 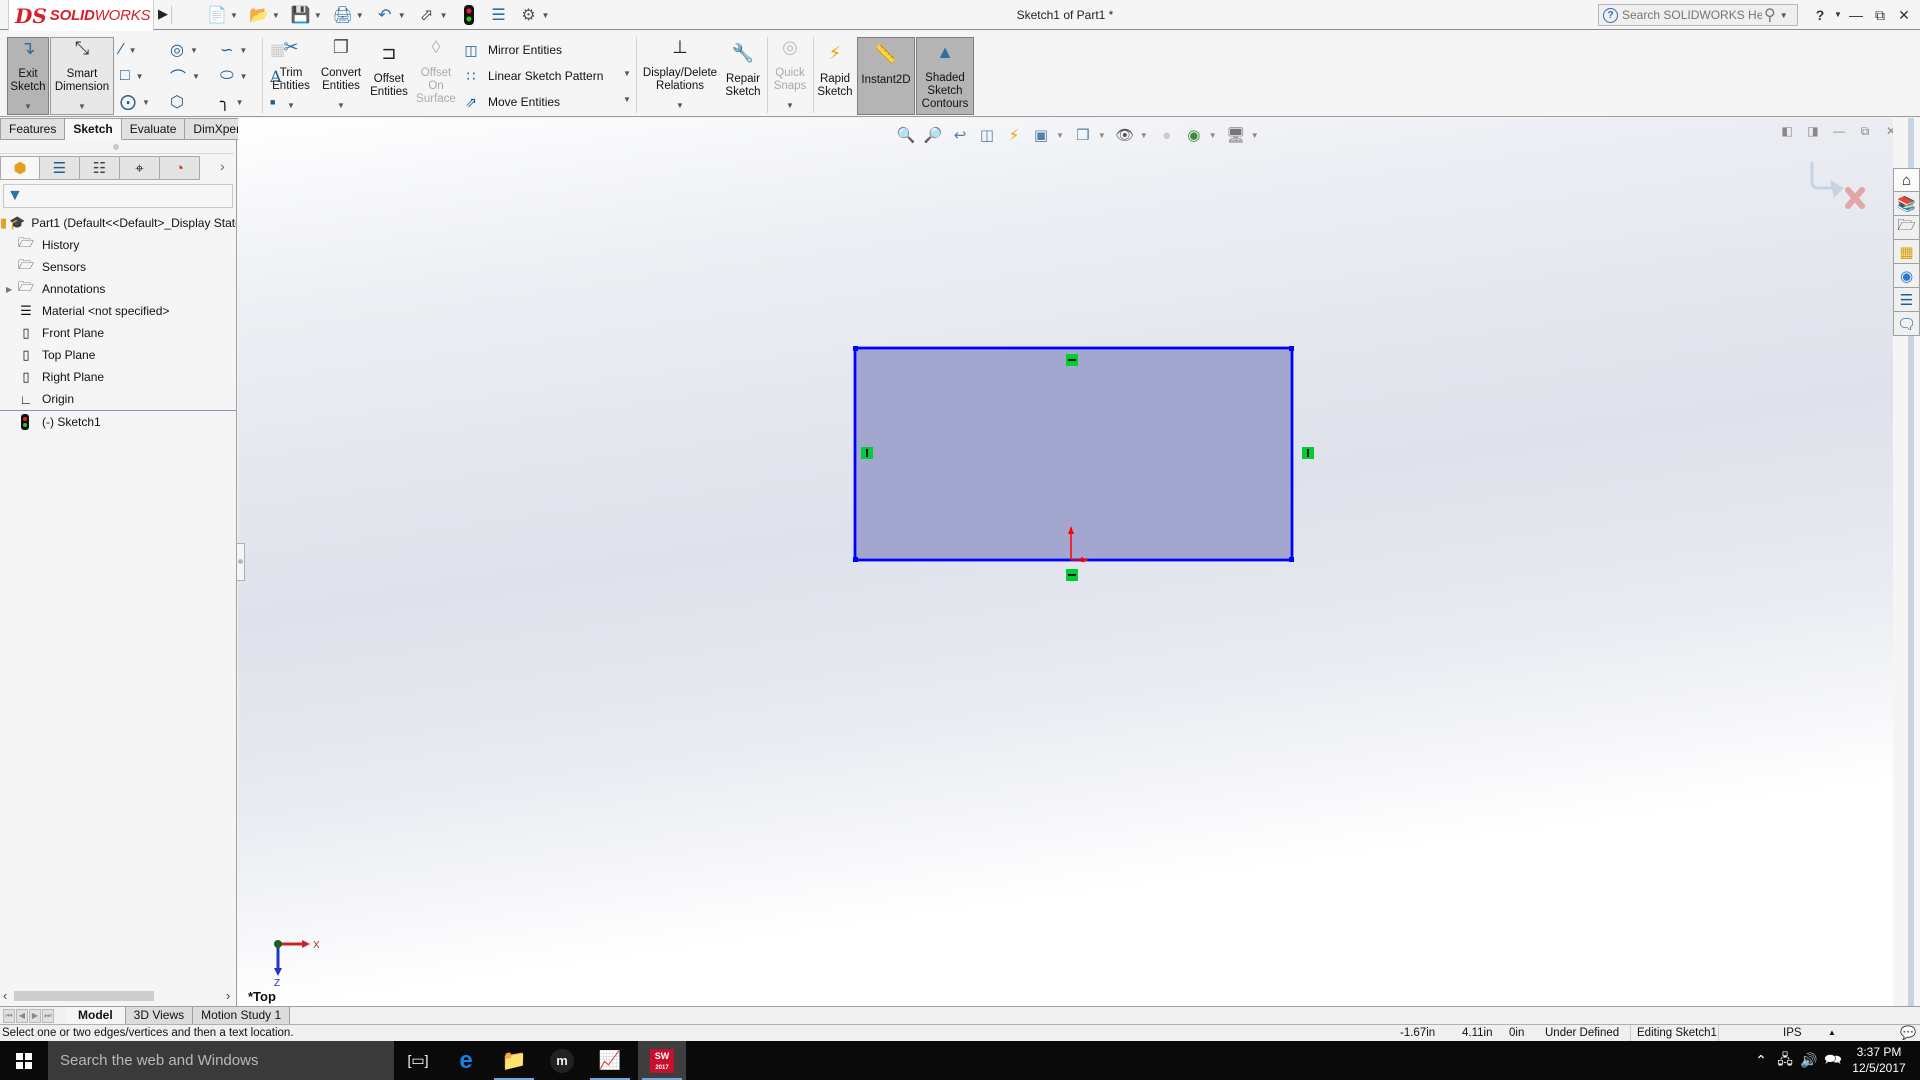 What do you see at coordinates (1906, 228) in the screenshot?
I see `file-explorer-folder-icon: 🗁` at bounding box center [1906, 228].